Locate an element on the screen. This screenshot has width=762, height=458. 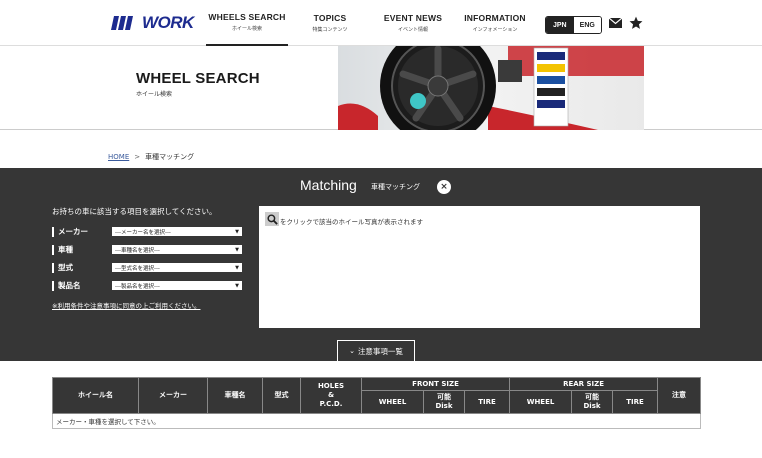
col-front-wheel: WHEEL is located at coordinates (392, 402).